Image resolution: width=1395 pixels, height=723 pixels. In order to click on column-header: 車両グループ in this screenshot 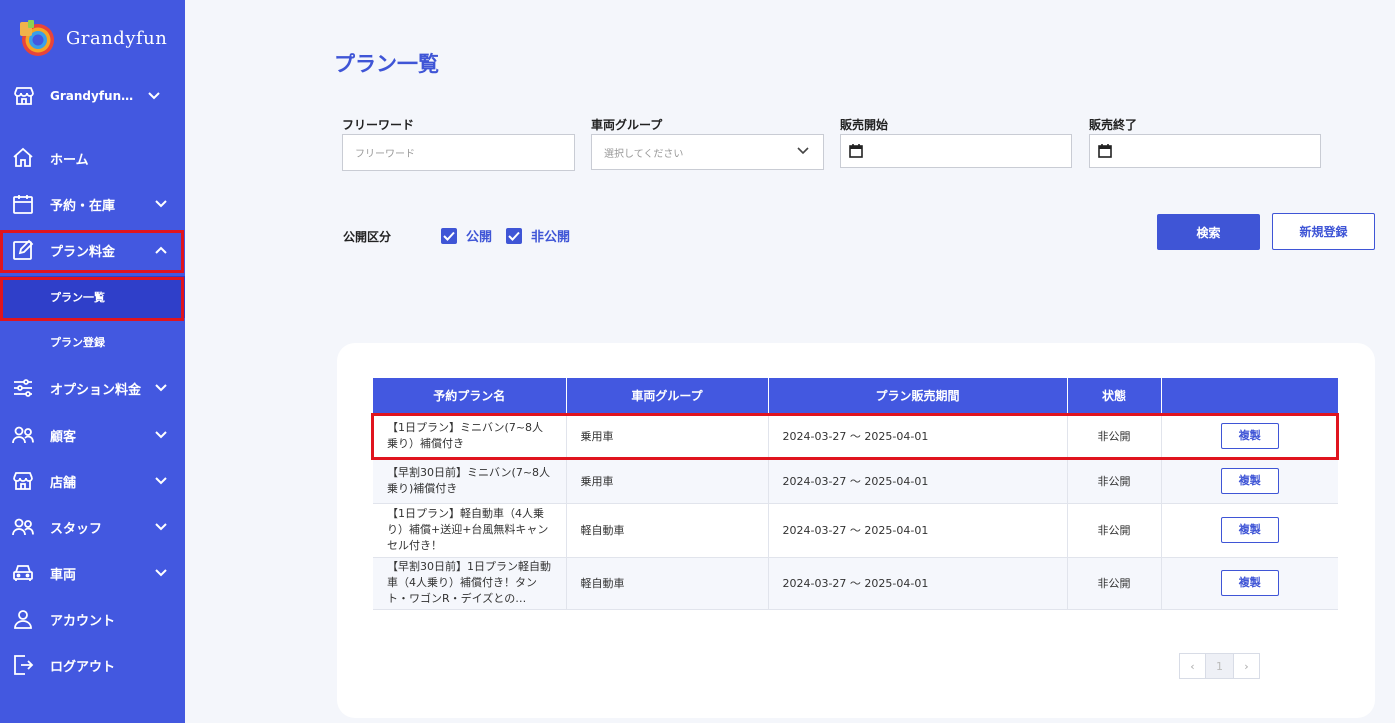, I will do `click(667, 395)`.